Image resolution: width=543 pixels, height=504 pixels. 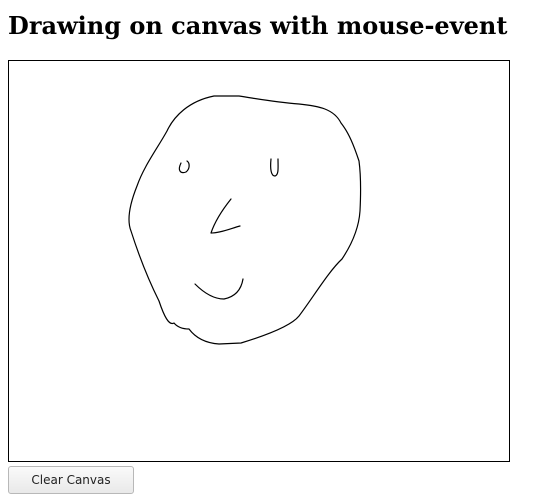 What do you see at coordinates (274, 167) in the screenshot?
I see `right-eye-stroke` at bounding box center [274, 167].